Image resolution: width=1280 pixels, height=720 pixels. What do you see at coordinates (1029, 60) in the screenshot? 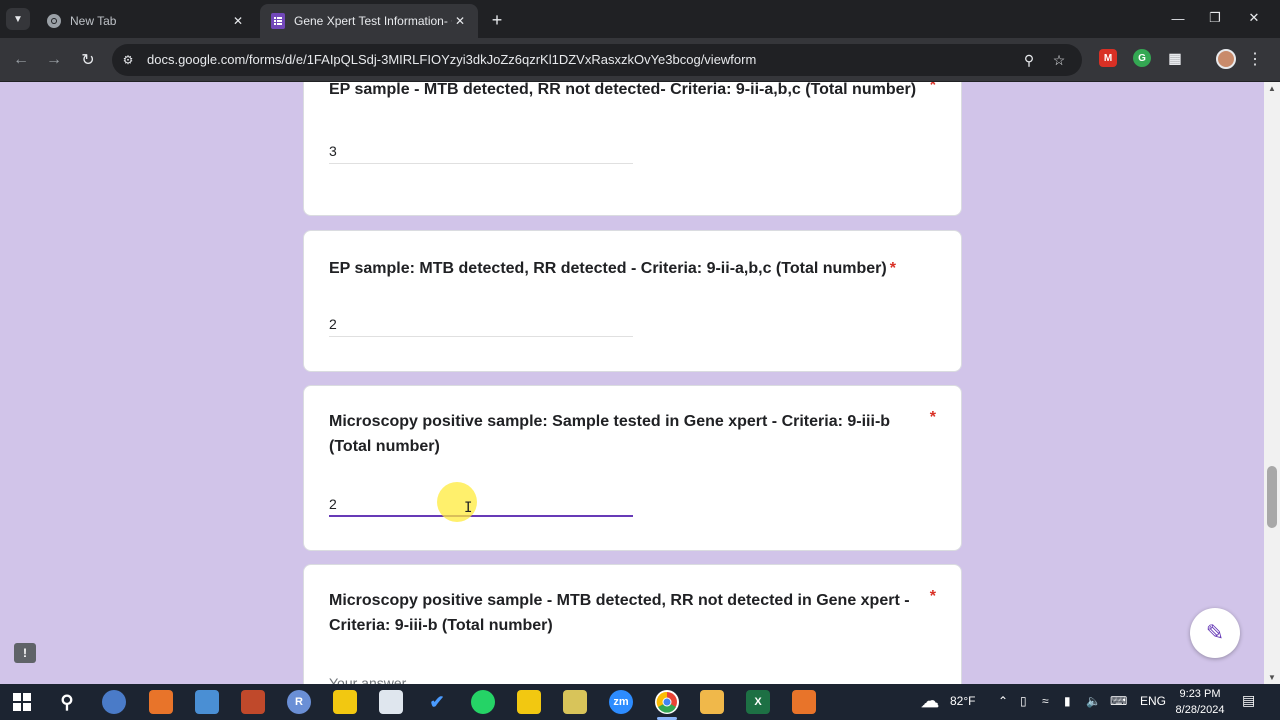
I see `zoom-icon: ⚲` at bounding box center [1029, 60].